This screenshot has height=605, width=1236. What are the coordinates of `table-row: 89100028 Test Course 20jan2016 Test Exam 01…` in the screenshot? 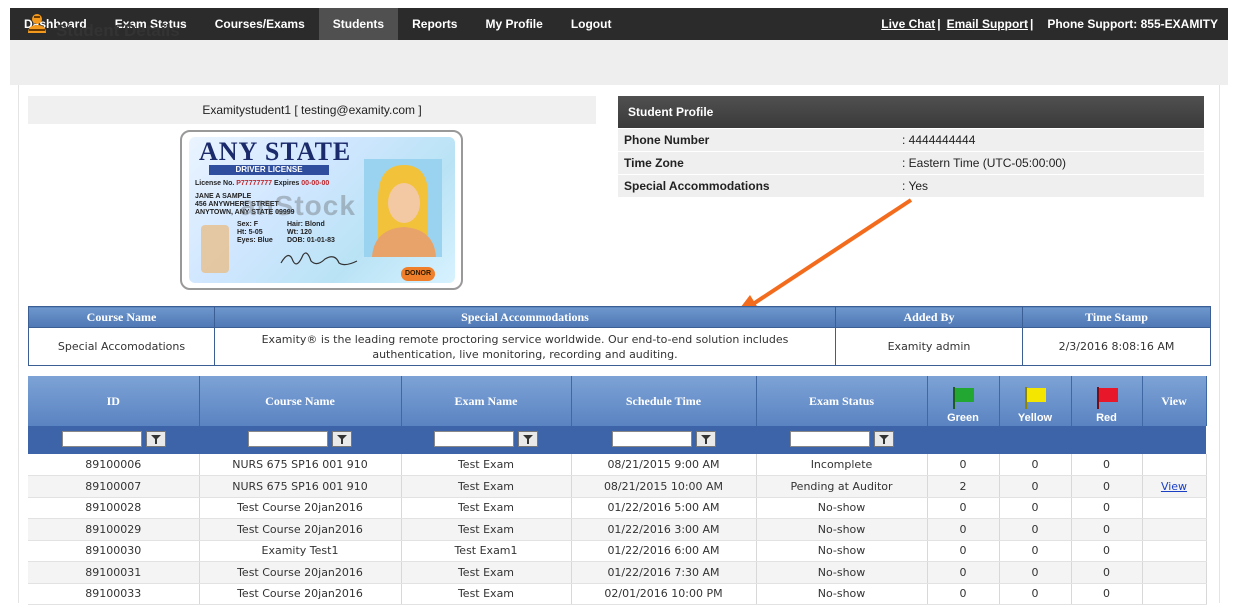 It's located at (617, 508).